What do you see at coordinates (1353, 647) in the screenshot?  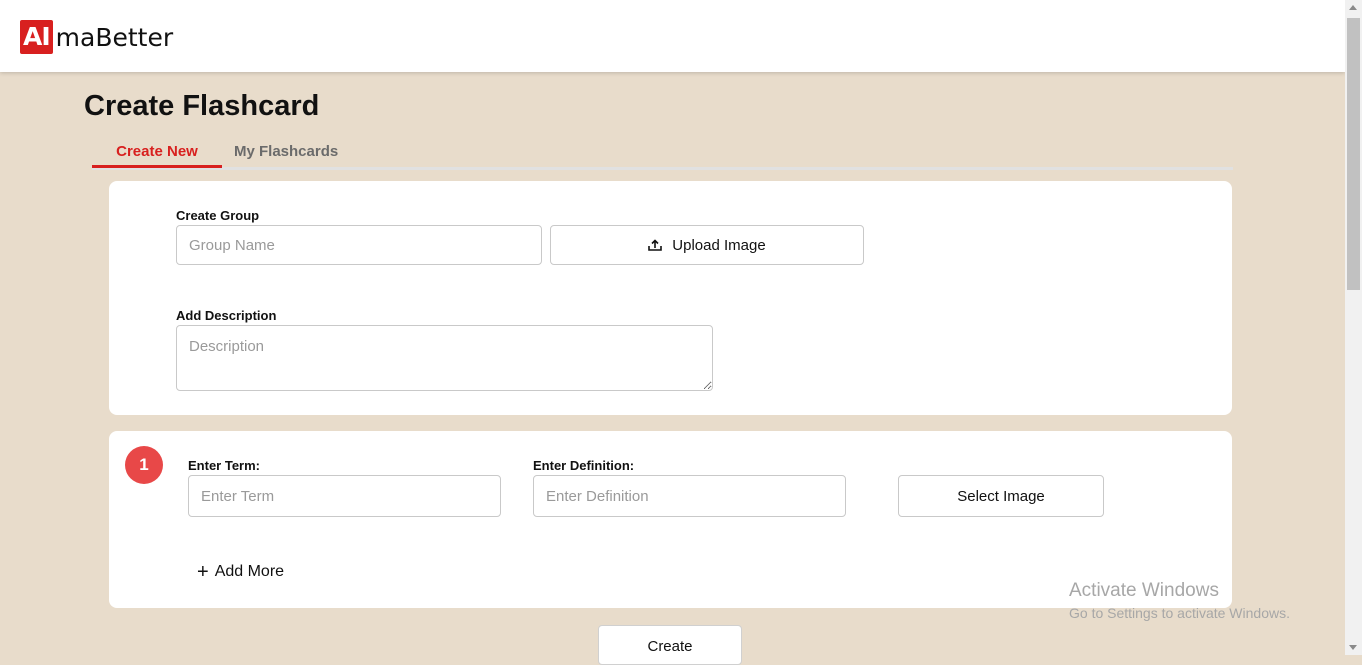 I see `scroll-down-arrow-icon` at bounding box center [1353, 647].